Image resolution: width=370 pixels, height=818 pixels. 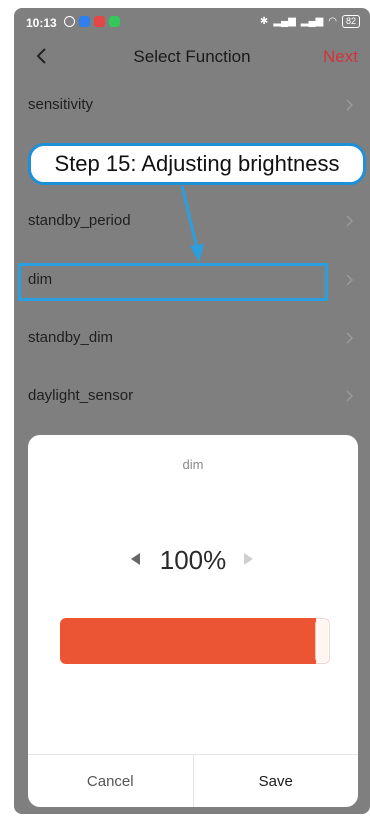 I want to click on slider-handle, so click(x=321, y=641).